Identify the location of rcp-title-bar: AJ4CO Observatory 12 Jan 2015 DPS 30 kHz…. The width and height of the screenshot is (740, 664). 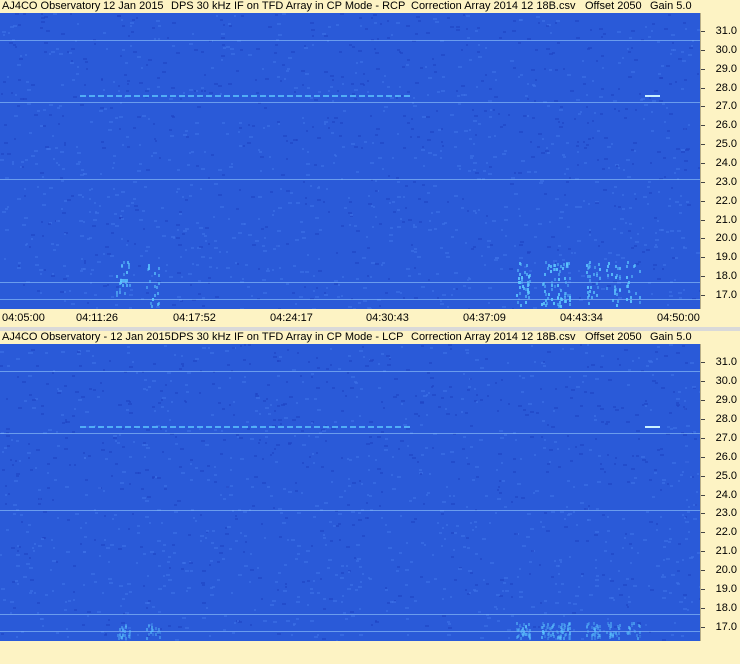
(370, 6).